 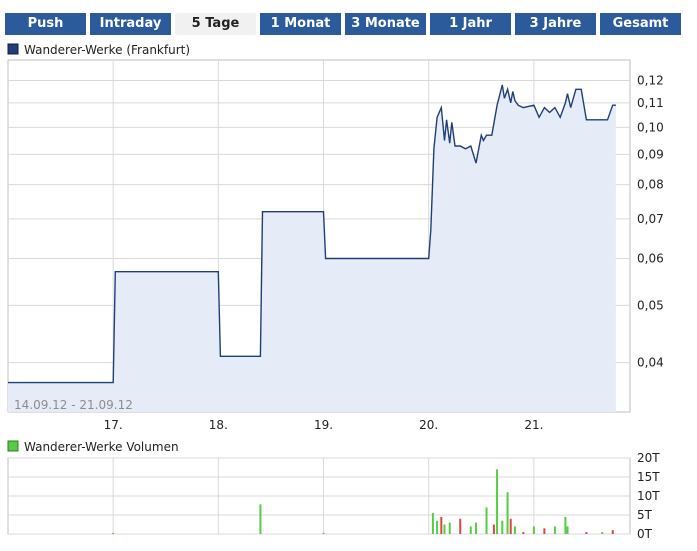 I want to click on date-range-label: 14.09.12 - 21.09.12, so click(x=73, y=405).